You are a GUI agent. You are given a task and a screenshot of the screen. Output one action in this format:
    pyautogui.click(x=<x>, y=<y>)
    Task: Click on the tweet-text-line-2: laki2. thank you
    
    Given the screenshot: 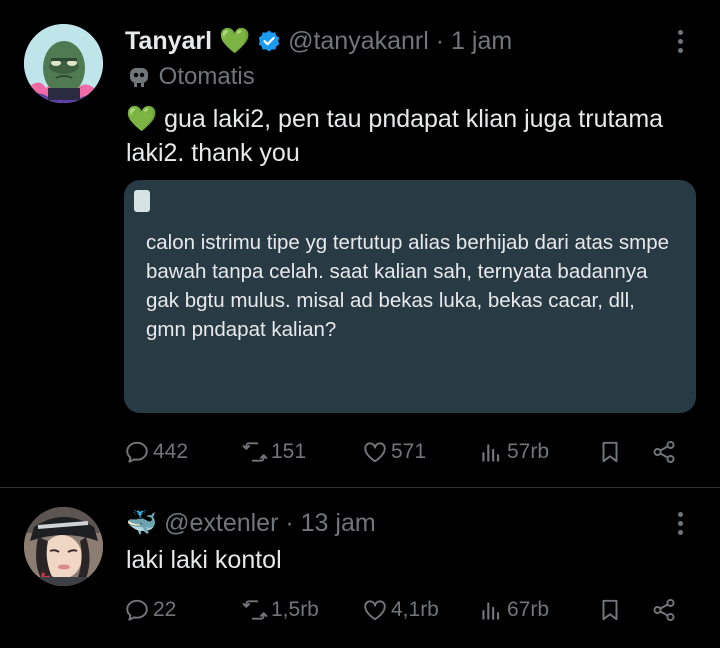 What is the action you would take?
    pyautogui.click(x=213, y=153)
    